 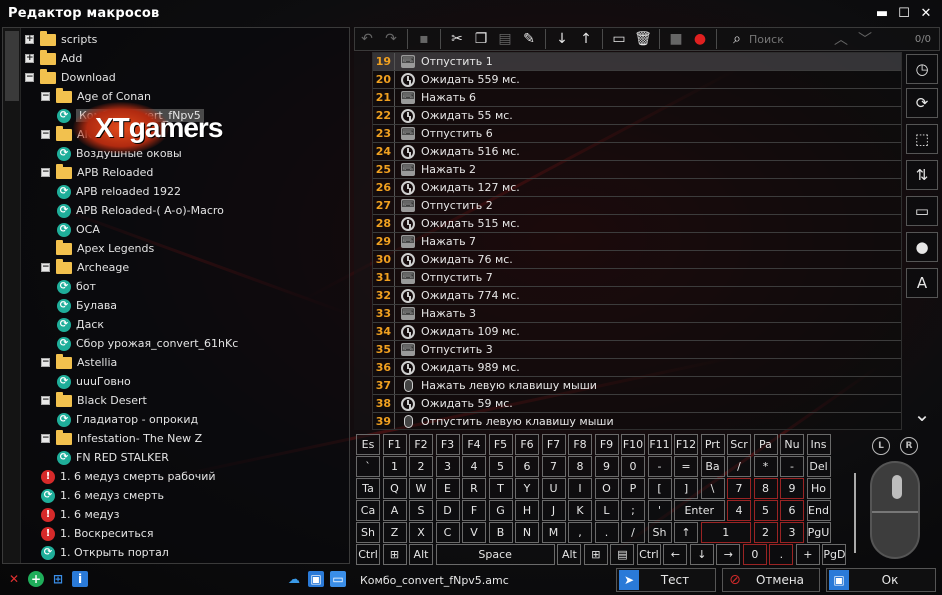 What do you see at coordinates (648, 554) in the screenshot?
I see `key-5-7: Ctrl` at bounding box center [648, 554].